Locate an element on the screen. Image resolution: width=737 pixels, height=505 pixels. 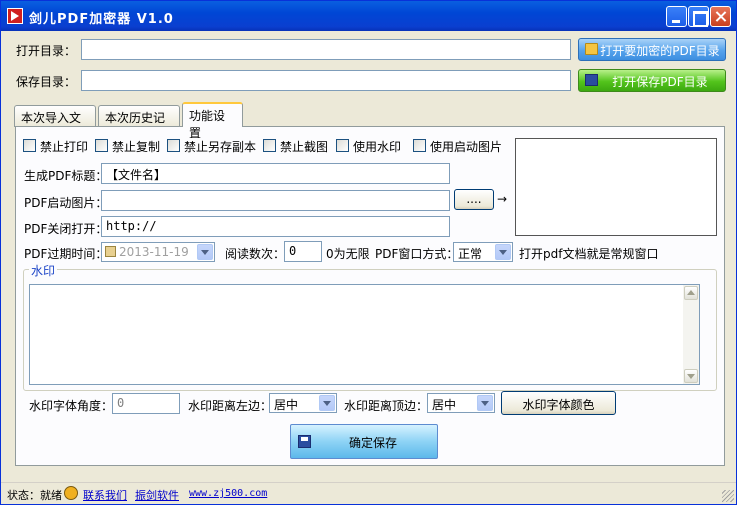
window-title: 剑儿PDF加密器 V1.0 is located at coordinates (101, 19).